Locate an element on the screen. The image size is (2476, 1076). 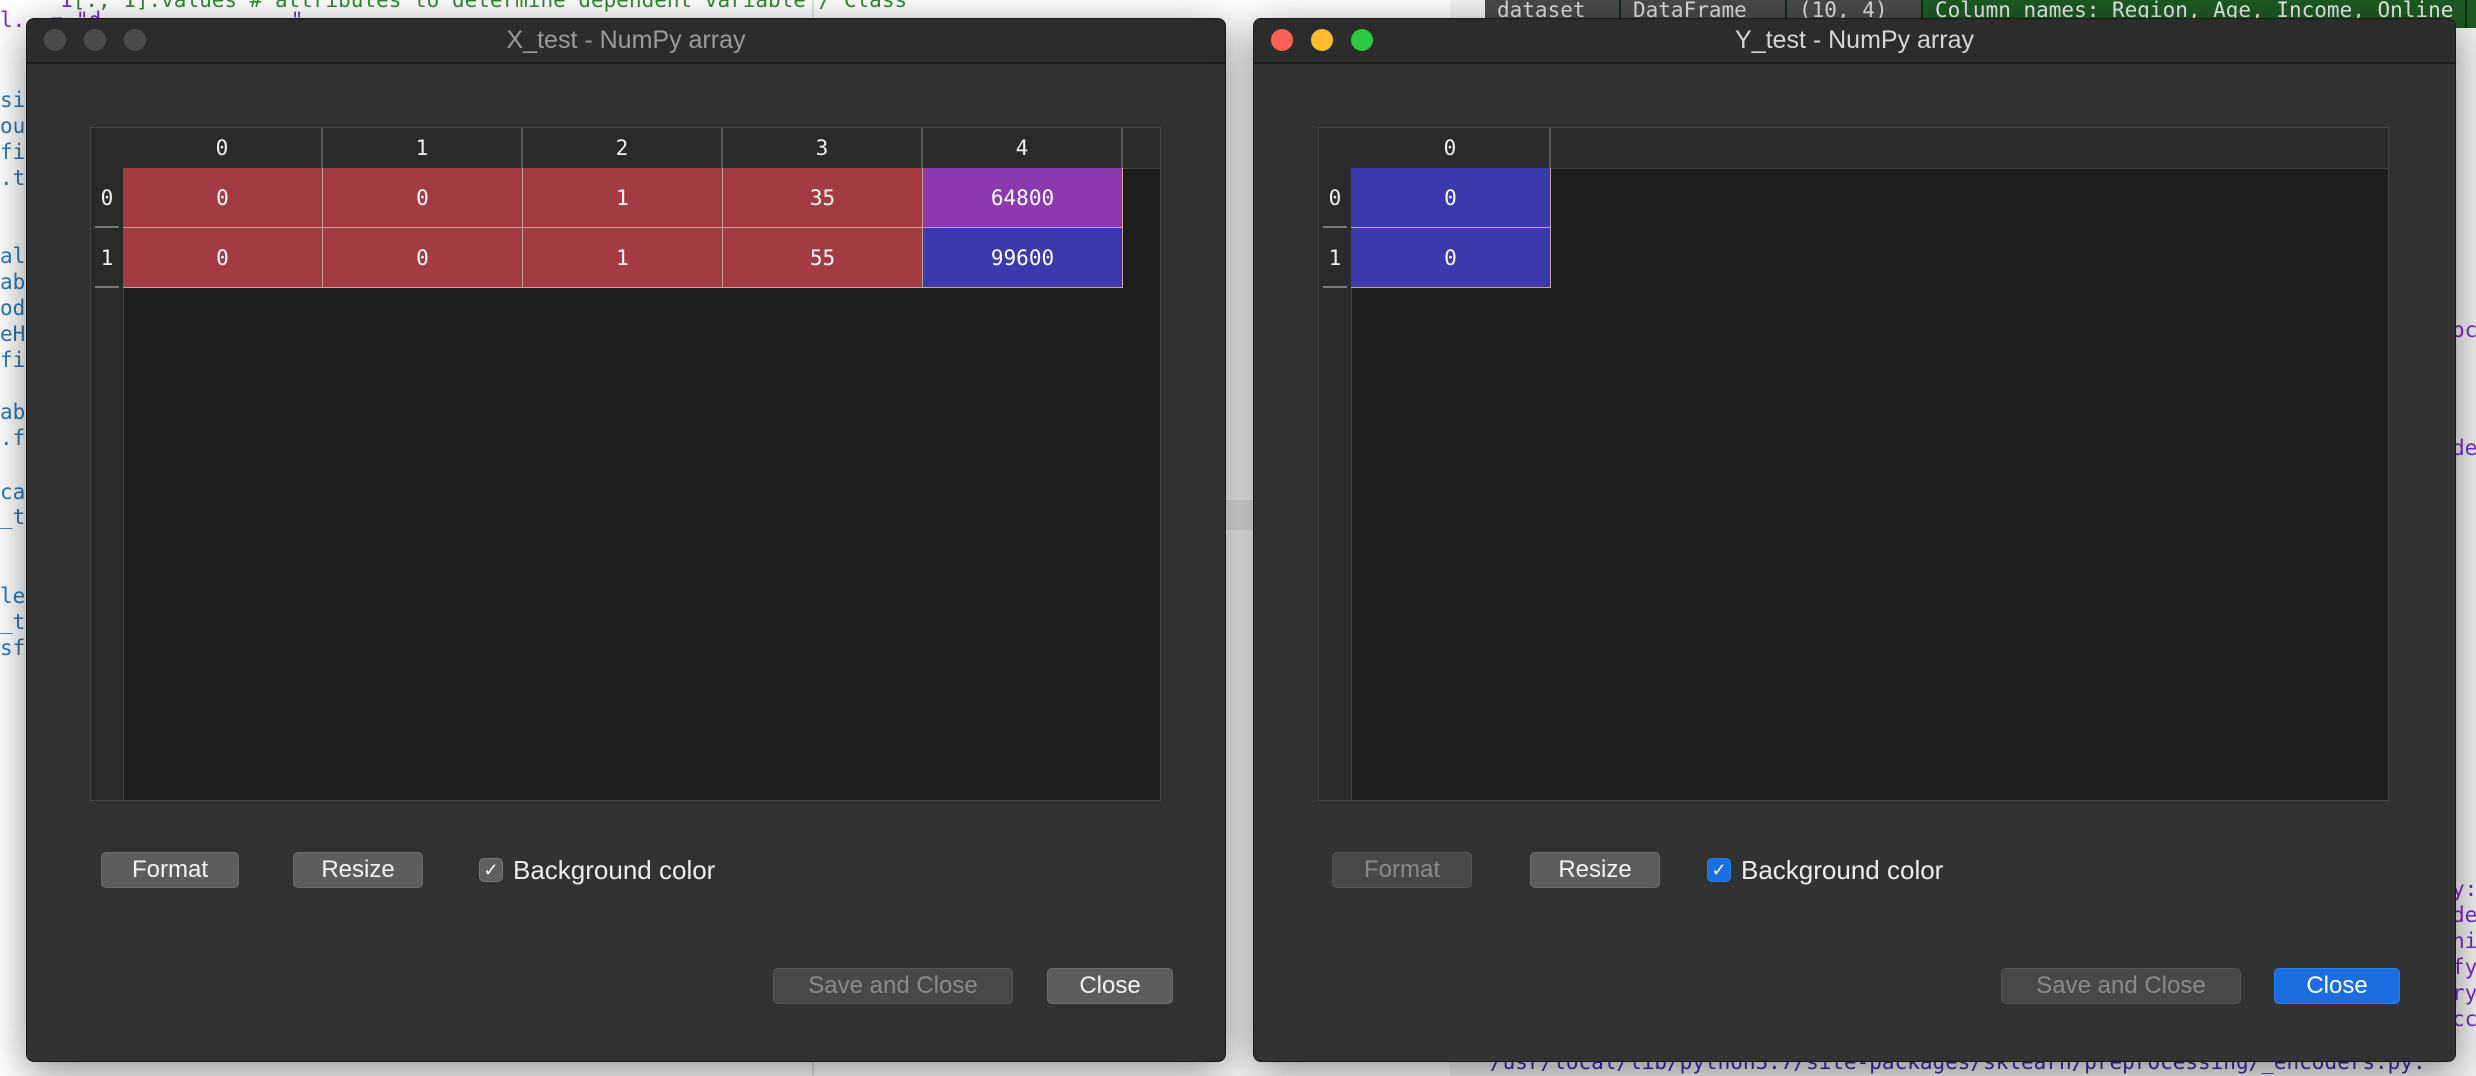
table-cell: 35 is located at coordinates (823, 198).